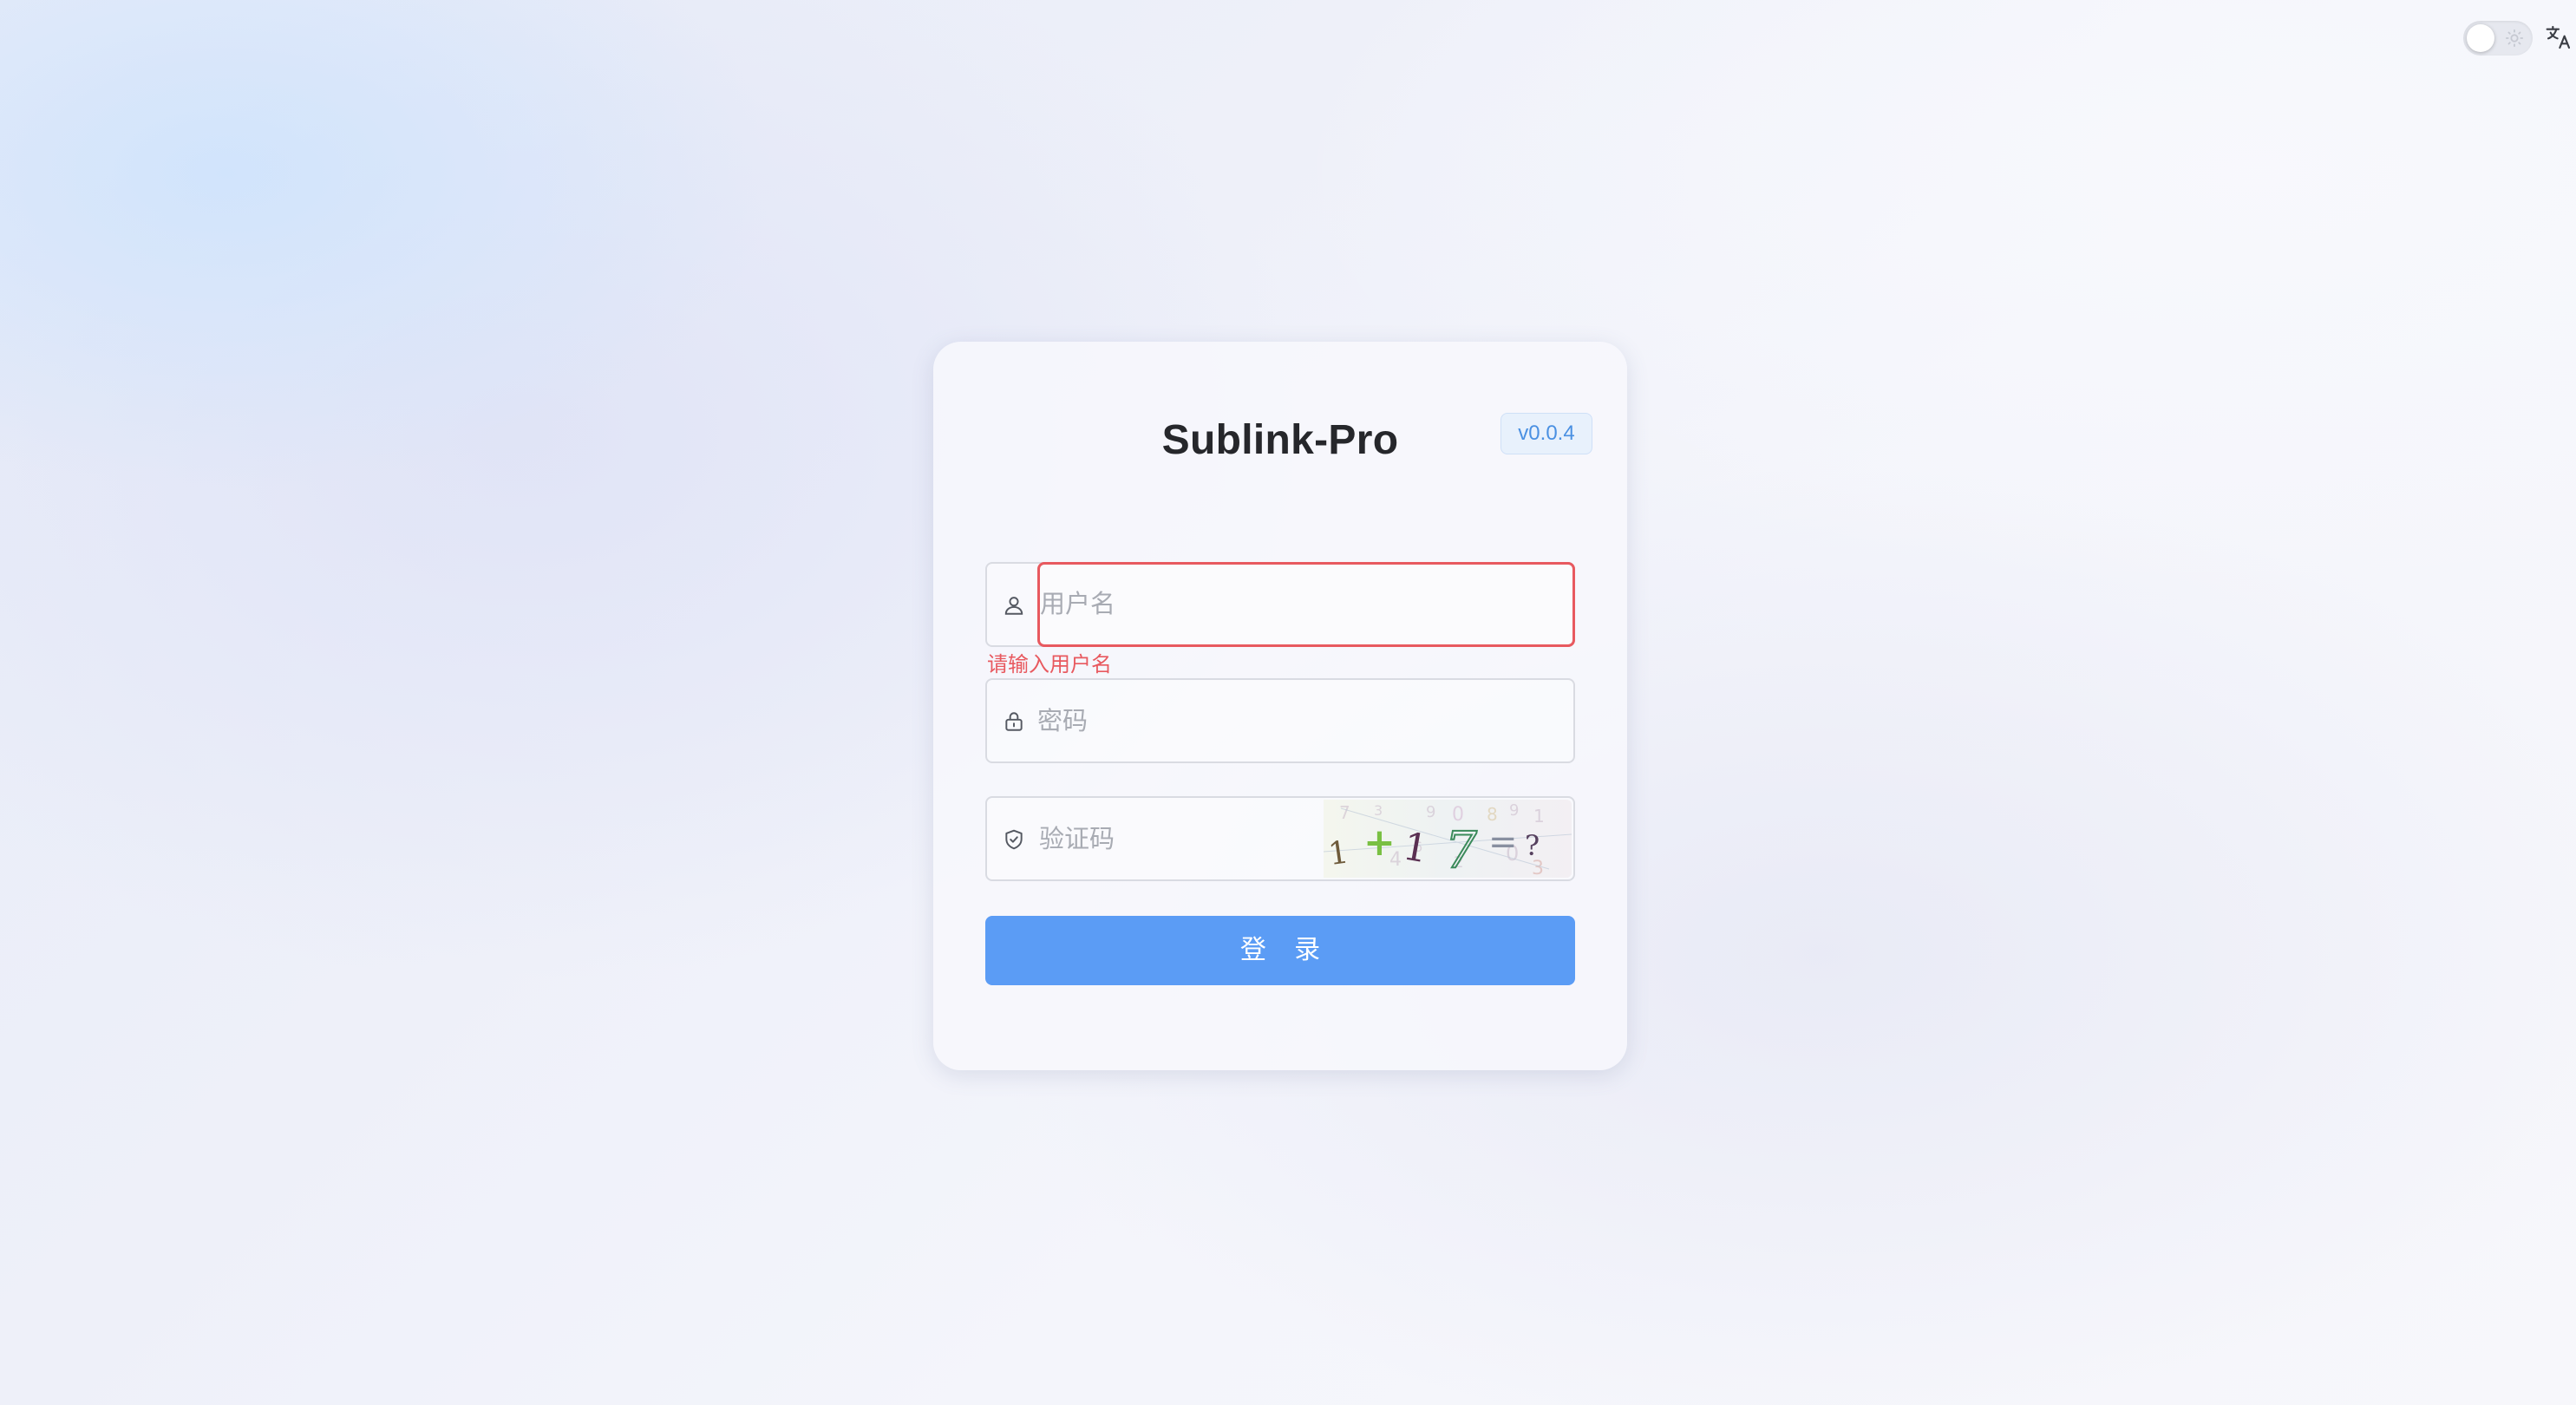 The height and width of the screenshot is (1405, 2576). I want to click on password-input, so click(1297, 721).